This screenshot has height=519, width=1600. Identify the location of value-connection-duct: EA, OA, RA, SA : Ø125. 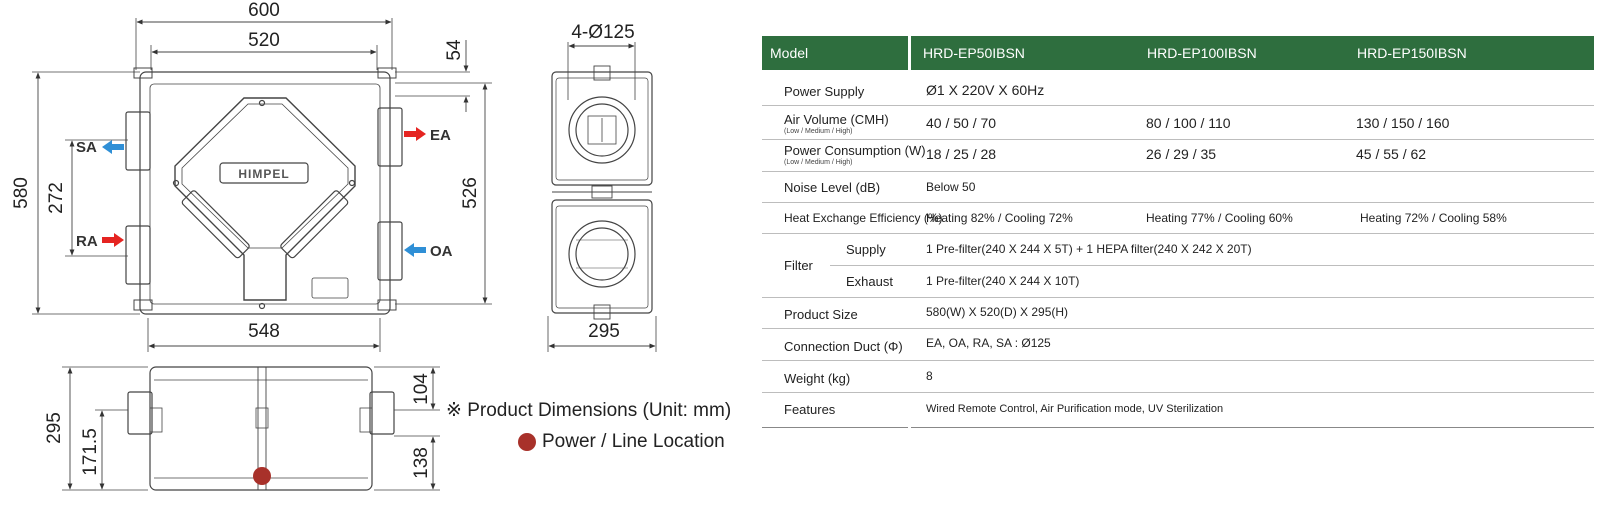
(988, 343).